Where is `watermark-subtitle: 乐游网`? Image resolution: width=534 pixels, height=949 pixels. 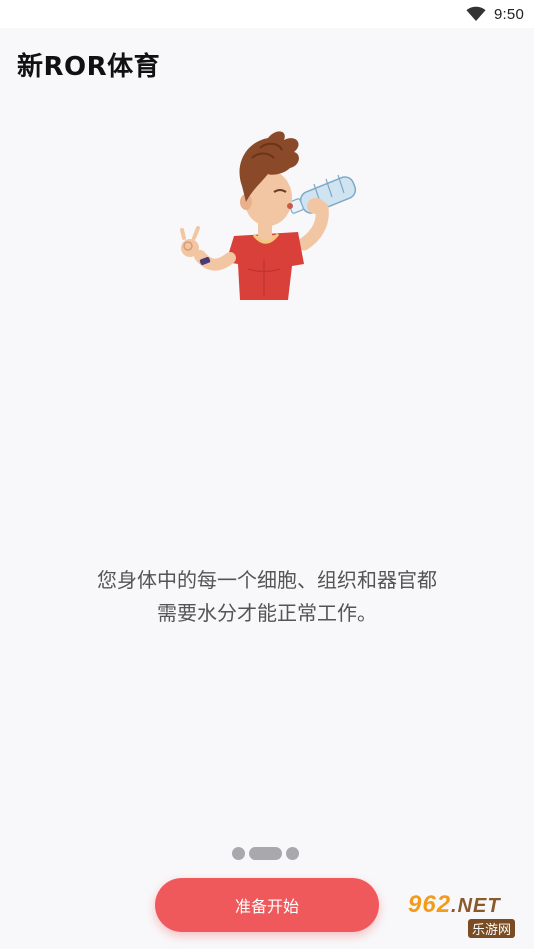
watermark-subtitle: 乐游网 is located at coordinates (492, 928).